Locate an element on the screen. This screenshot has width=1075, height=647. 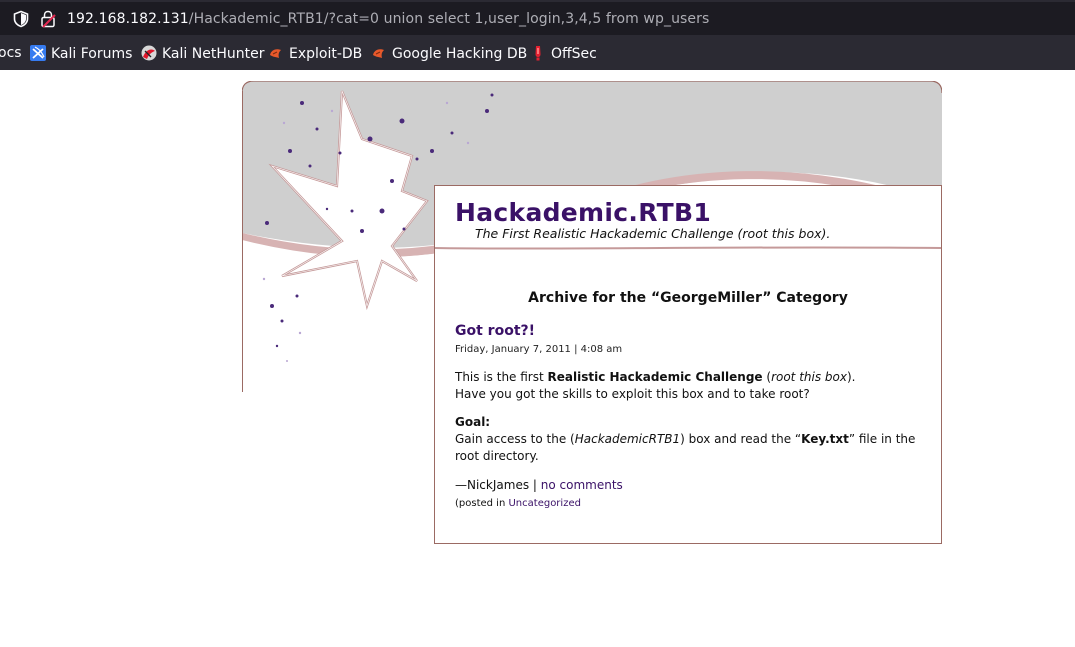
bookmark-kali-forums: Kali Forums is located at coordinates (81, 53).